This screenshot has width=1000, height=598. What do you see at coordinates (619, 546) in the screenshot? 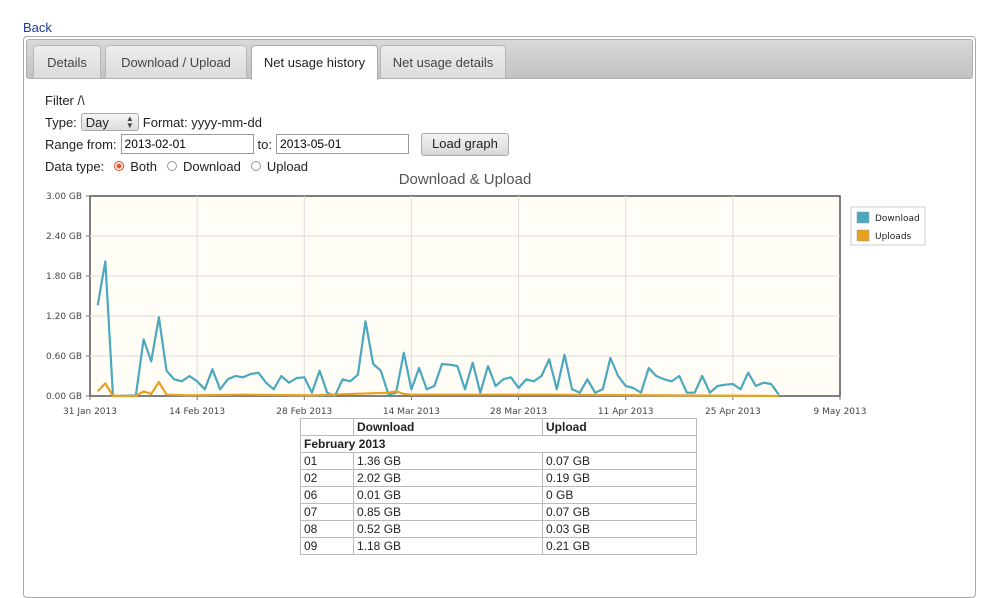
I see `table-cell-upload: 0.21 GB` at bounding box center [619, 546].